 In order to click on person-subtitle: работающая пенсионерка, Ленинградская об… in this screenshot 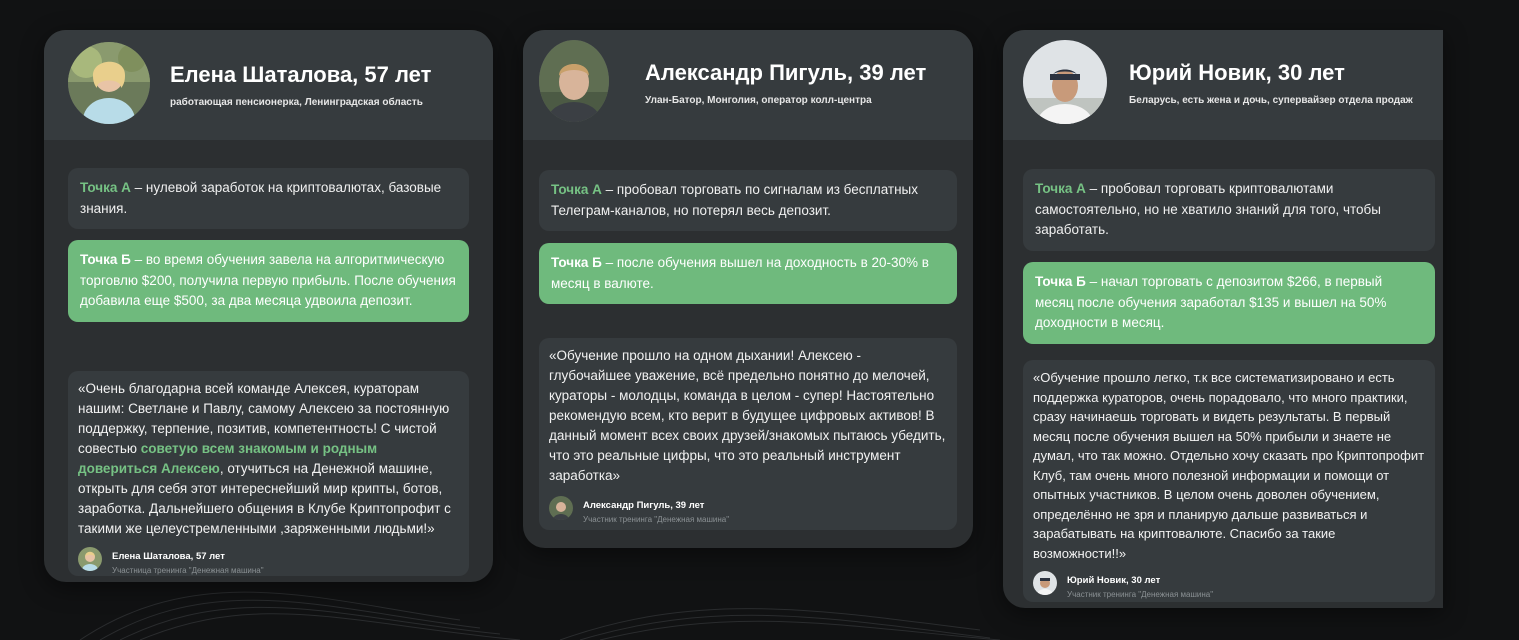, I will do `click(296, 102)`.